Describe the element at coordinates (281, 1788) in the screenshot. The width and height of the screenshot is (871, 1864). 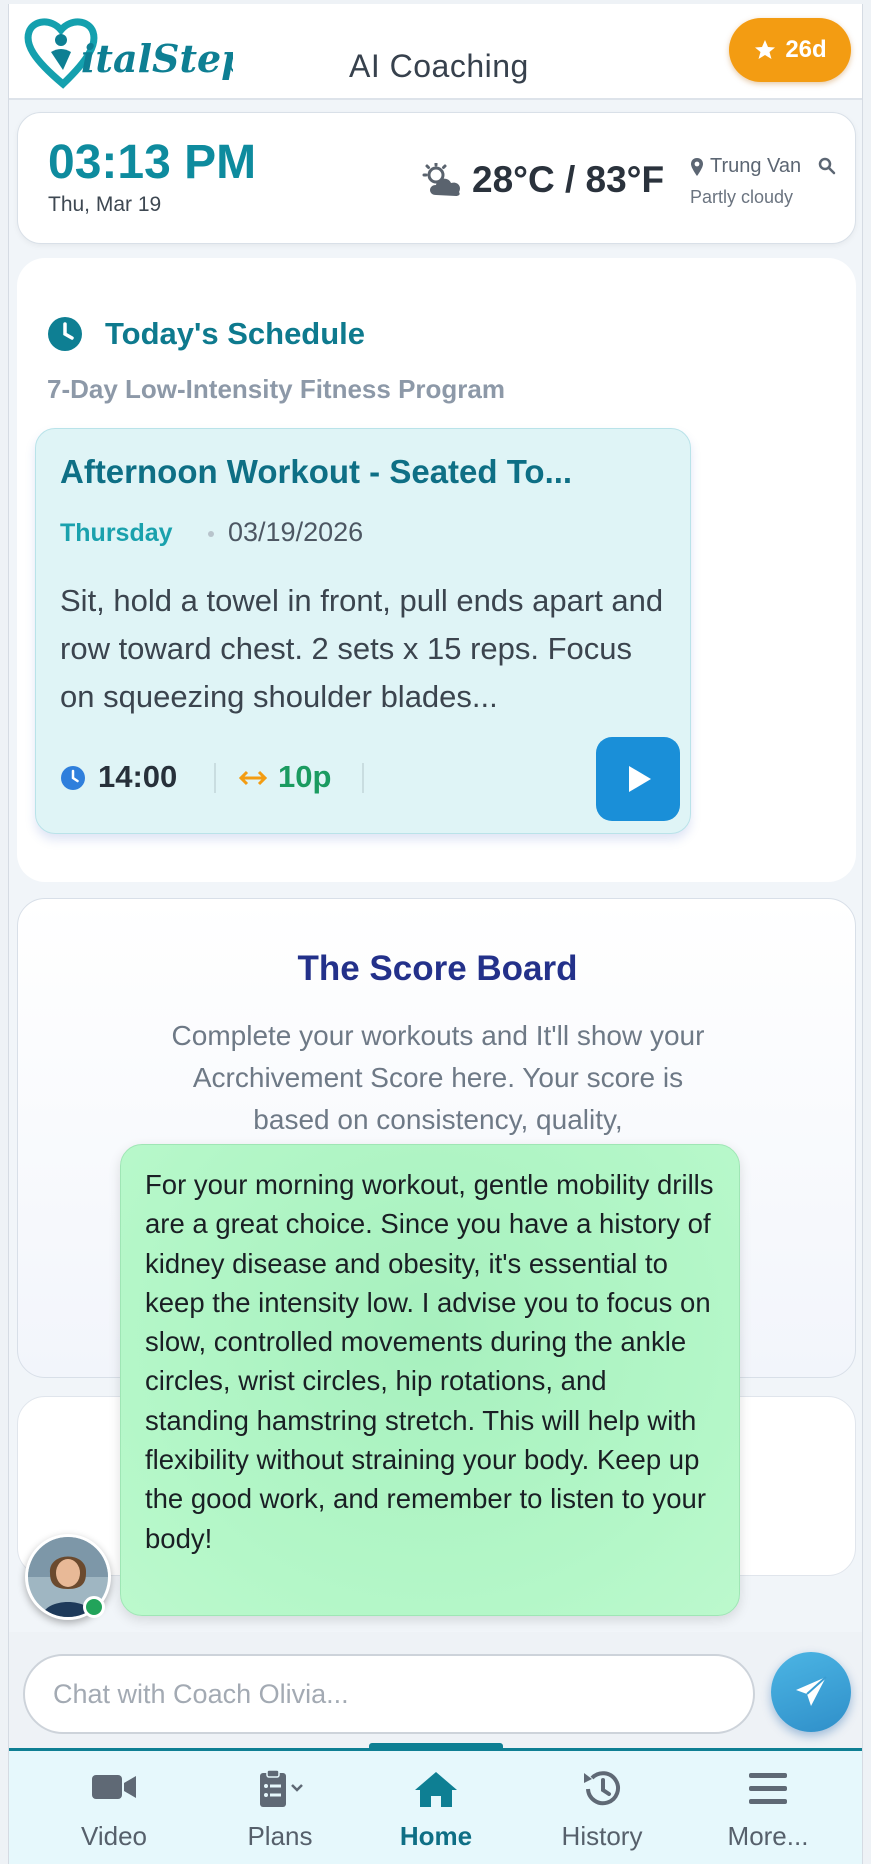
I see `clipboard-icon` at that location.